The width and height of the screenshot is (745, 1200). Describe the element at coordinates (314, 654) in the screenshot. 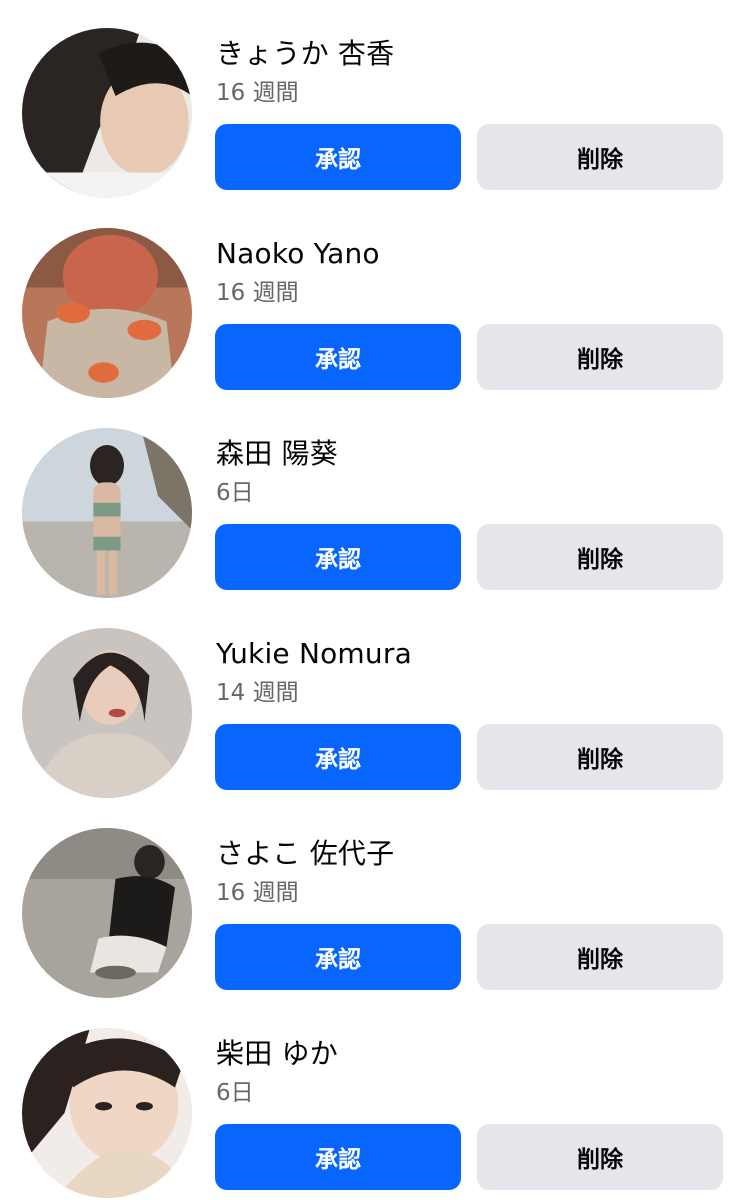

I see `requester-name: Yukie Nomura` at that location.